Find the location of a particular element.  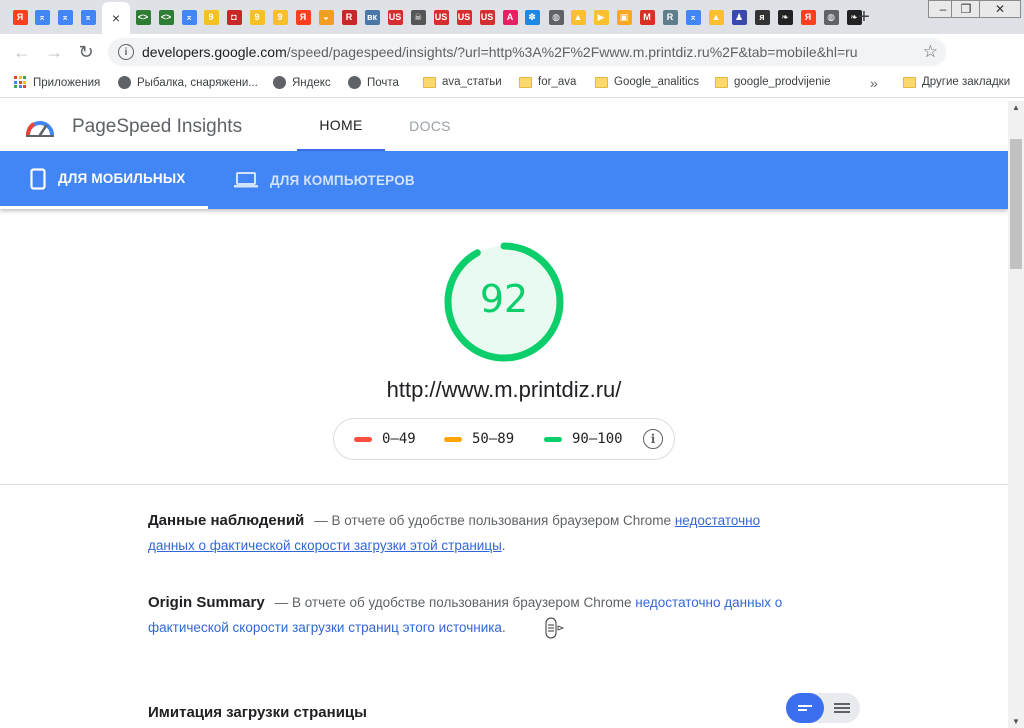

legend-average-label: 50–89 is located at coordinates (493, 439).